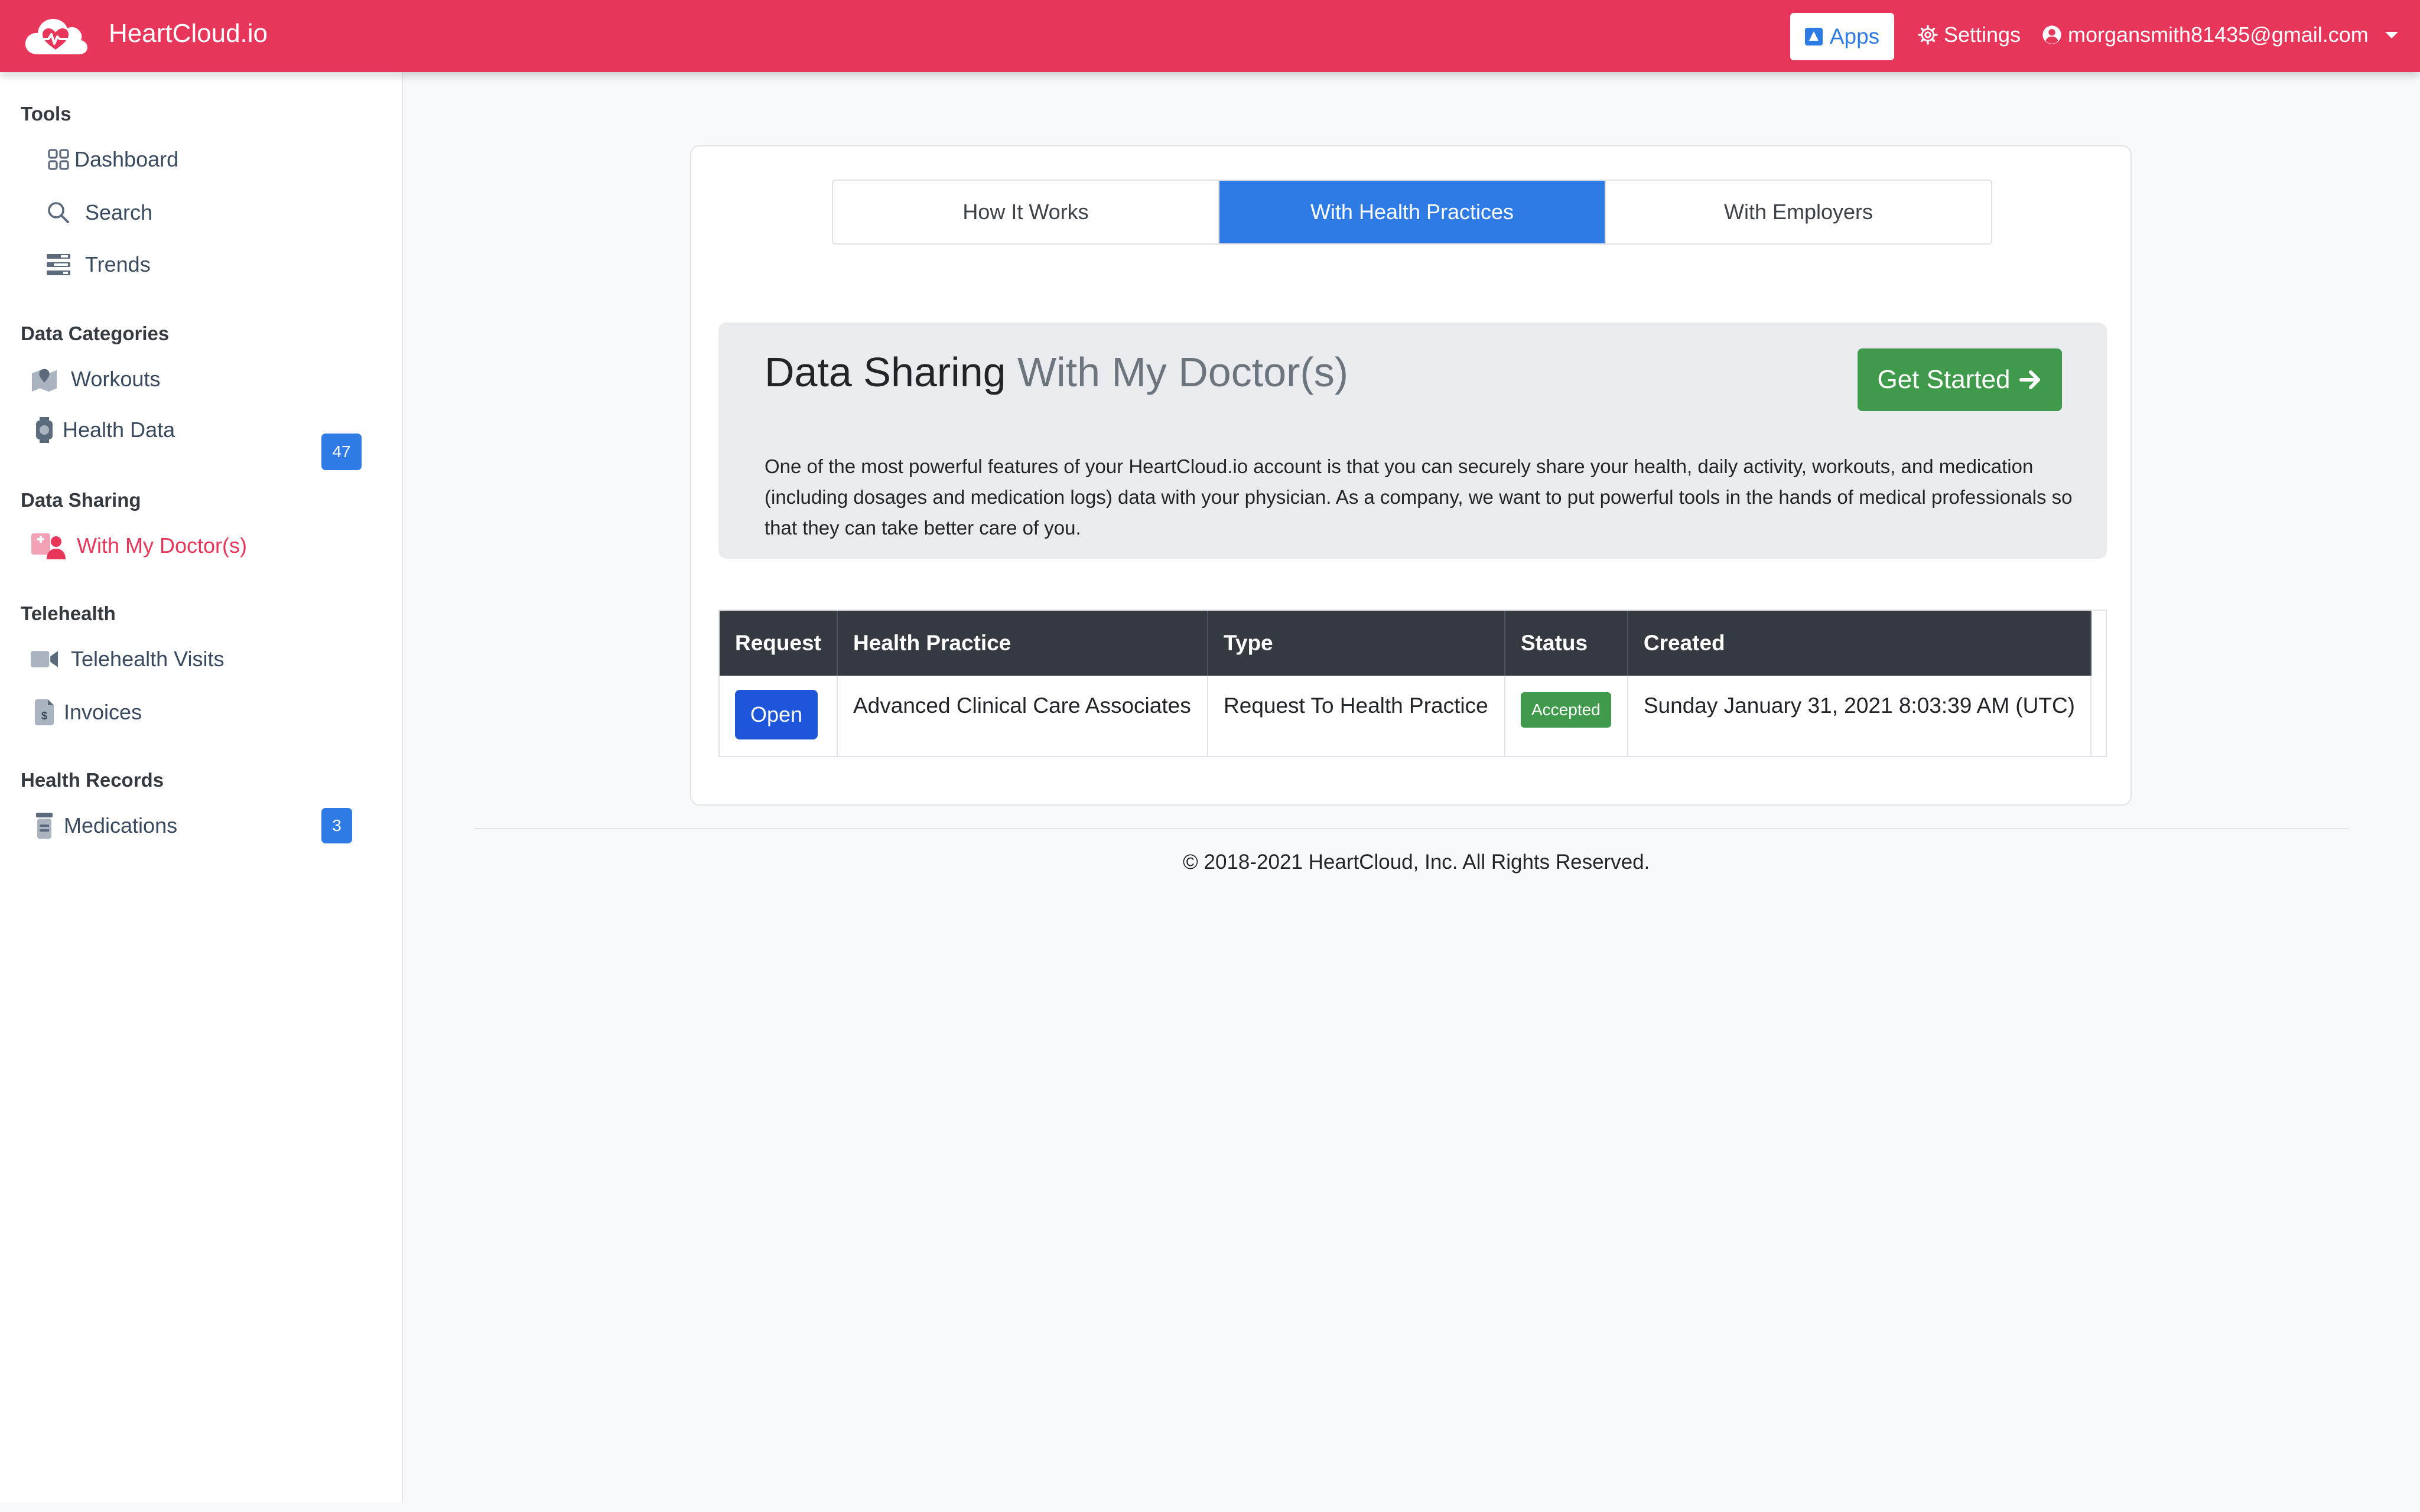 This screenshot has height=1512, width=2420. I want to click on sidebar-item-dashboard: Dashboard, so click(111, 159).